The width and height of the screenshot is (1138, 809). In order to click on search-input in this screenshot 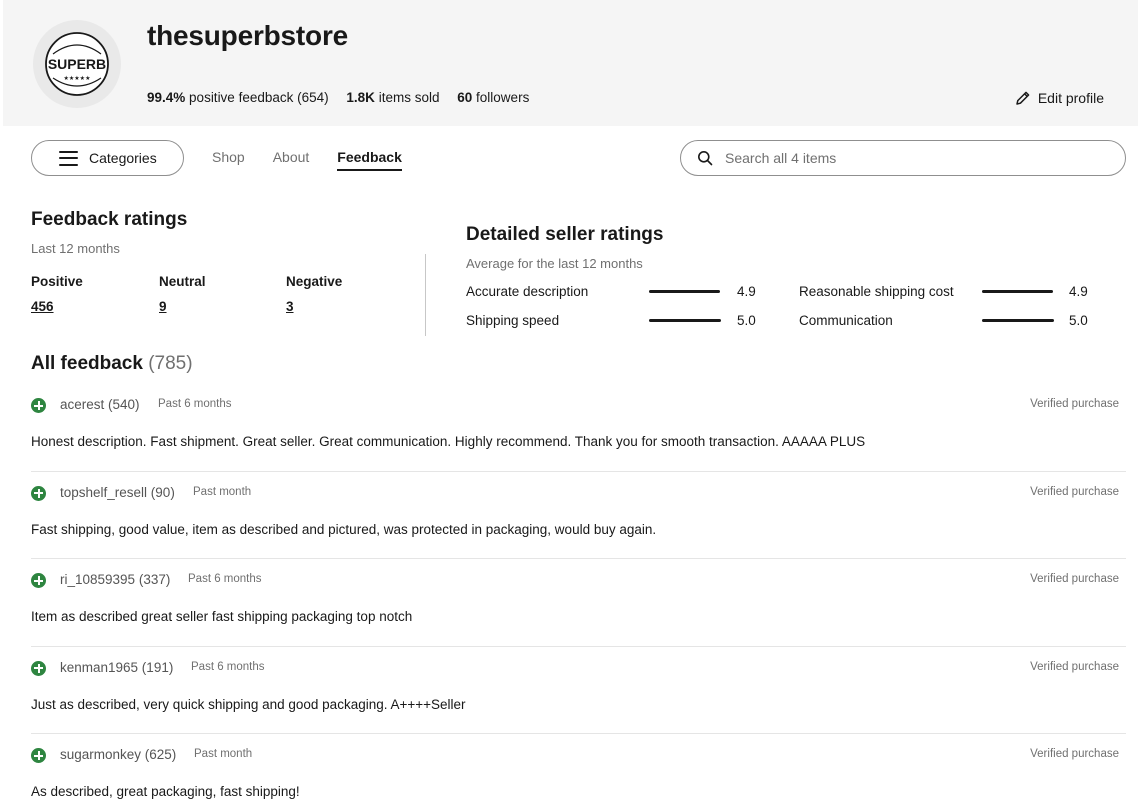, I will do `click(905, 158)`.